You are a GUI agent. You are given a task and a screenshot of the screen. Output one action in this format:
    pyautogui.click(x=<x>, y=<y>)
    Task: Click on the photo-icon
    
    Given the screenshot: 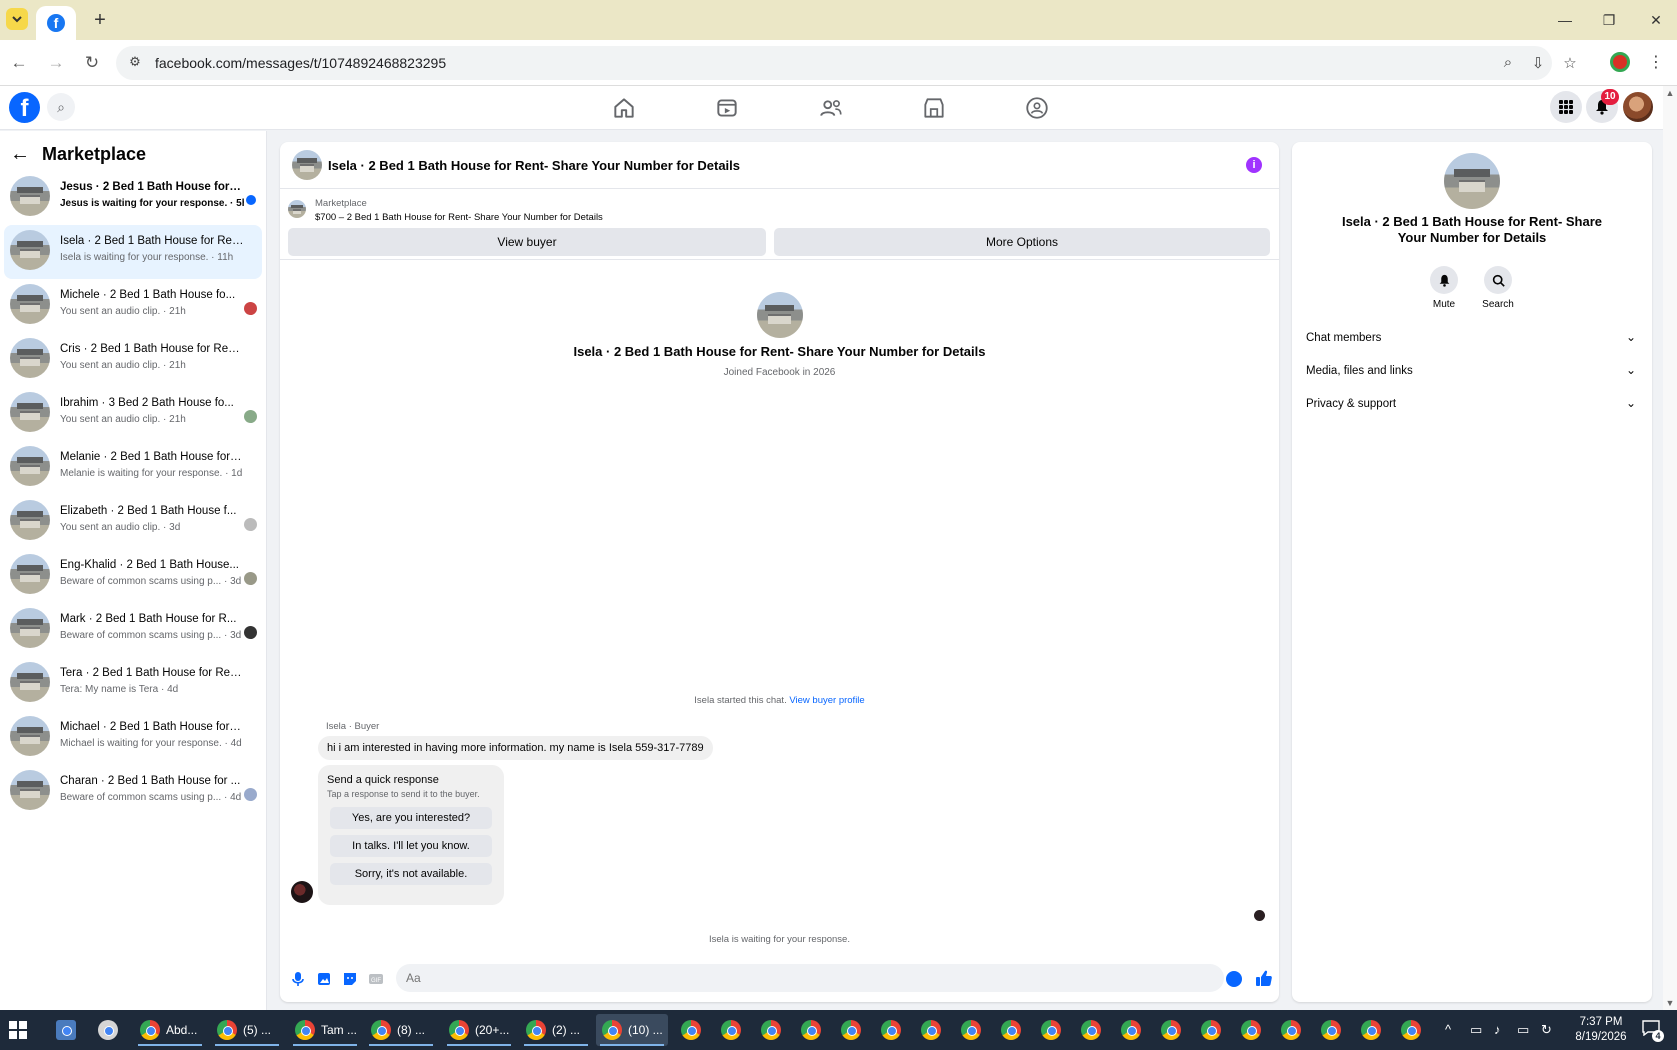 What is the action you would take?
    pyautogui.click(x=324, y=979)
    